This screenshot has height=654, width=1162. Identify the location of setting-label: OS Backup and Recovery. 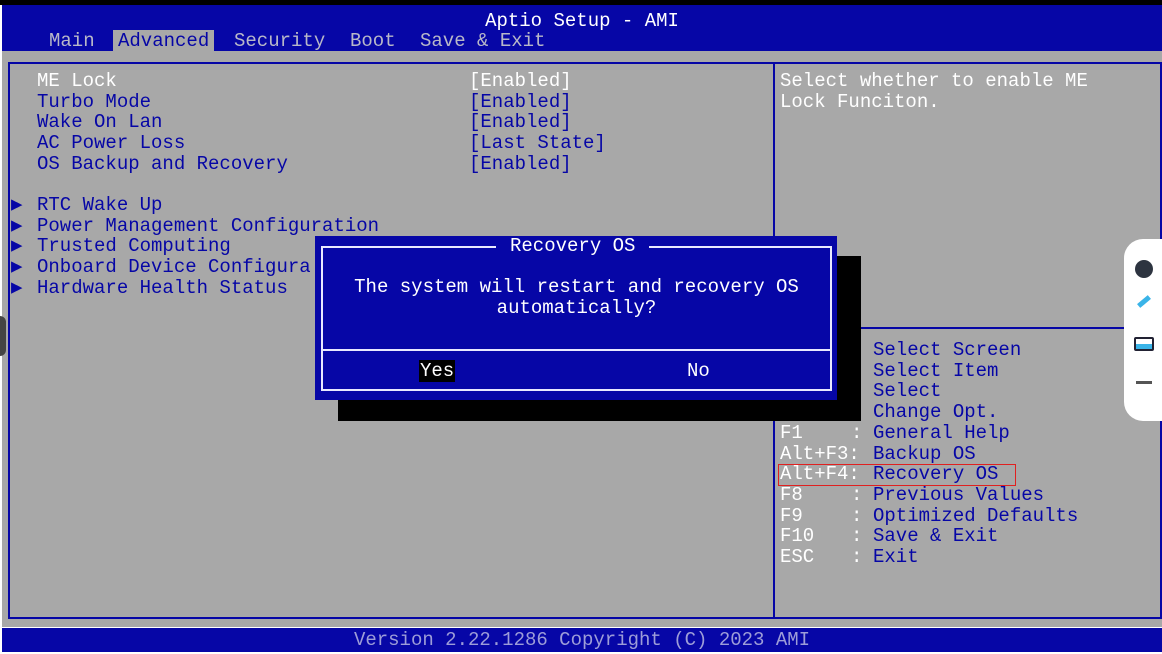
(162, 164).